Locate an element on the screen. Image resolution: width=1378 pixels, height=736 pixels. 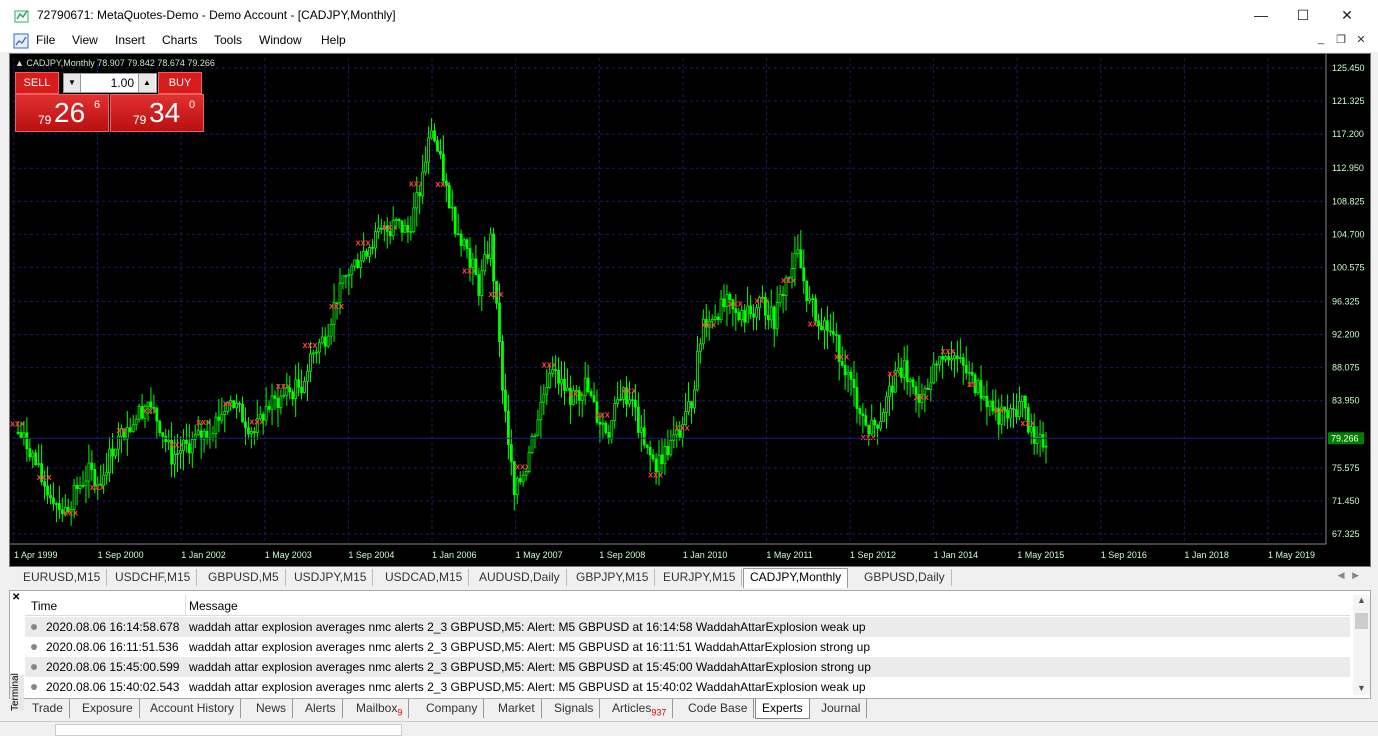
tab-trade: Trade is located at coordinates (48, 708).